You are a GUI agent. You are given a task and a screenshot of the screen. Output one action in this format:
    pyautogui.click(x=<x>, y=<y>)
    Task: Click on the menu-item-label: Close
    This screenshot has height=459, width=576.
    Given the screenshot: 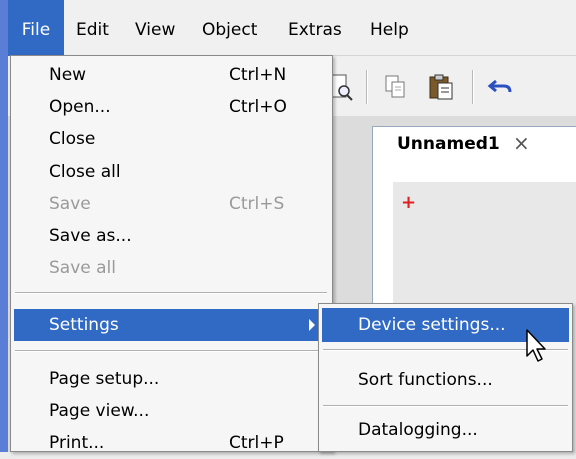 What is the action you would take?
    pyautogui.click(x=72, y=139)
    